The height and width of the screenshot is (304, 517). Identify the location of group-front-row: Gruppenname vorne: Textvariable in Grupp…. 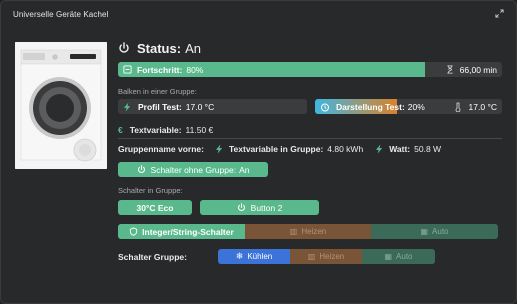
(279, 149).